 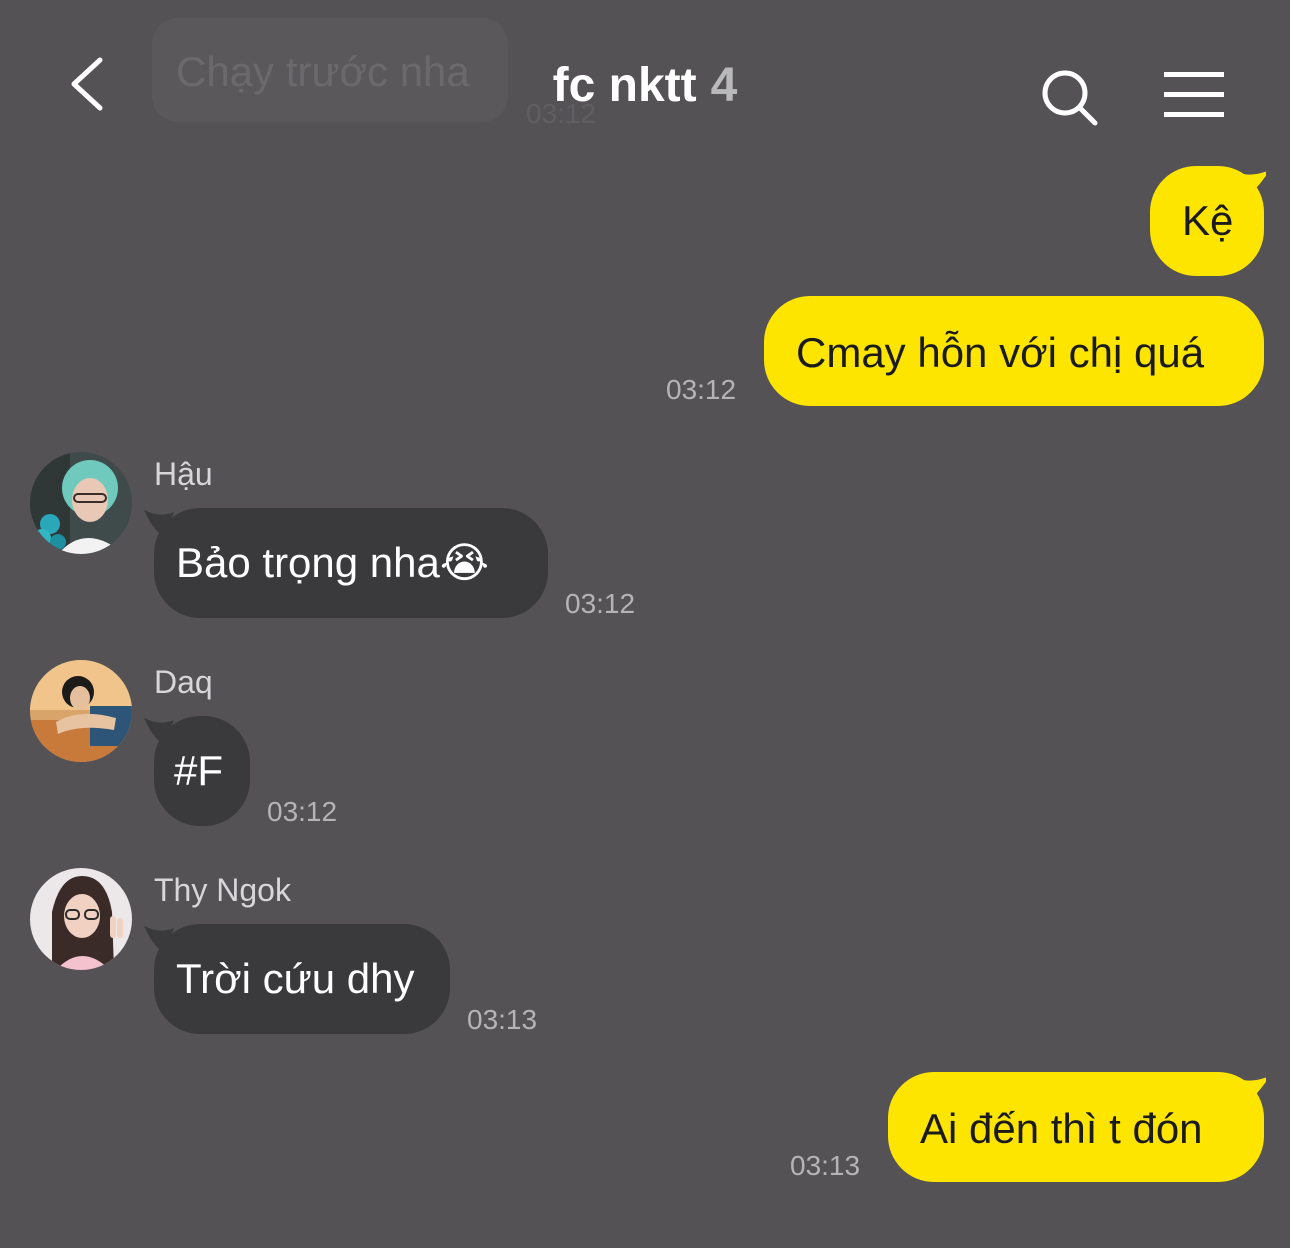 I want to click on avatar-daq, so click(x=81, y=711).